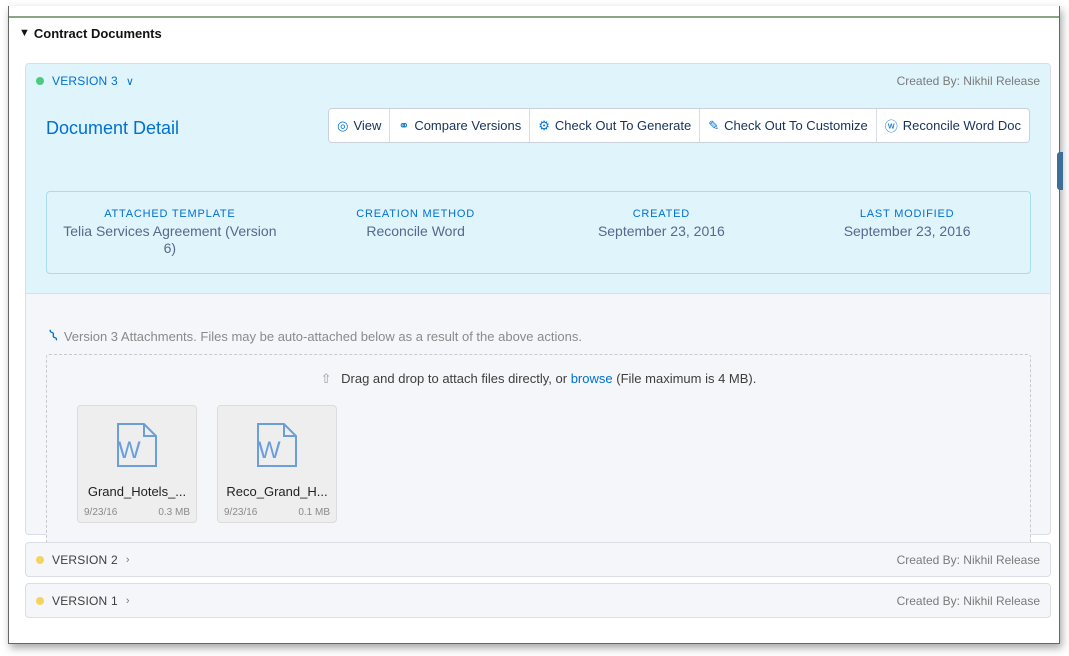  I want to click on view-button-label: View, so click(367, 125).